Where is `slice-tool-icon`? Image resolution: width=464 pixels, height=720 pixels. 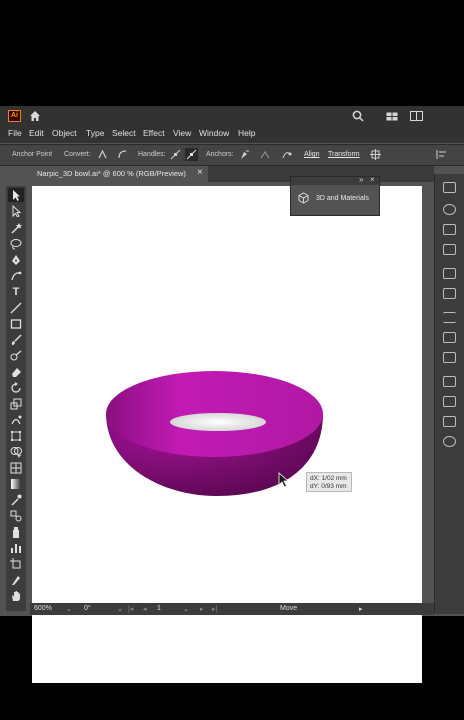
slice-tool-icon is located at coordinates (16, 580).